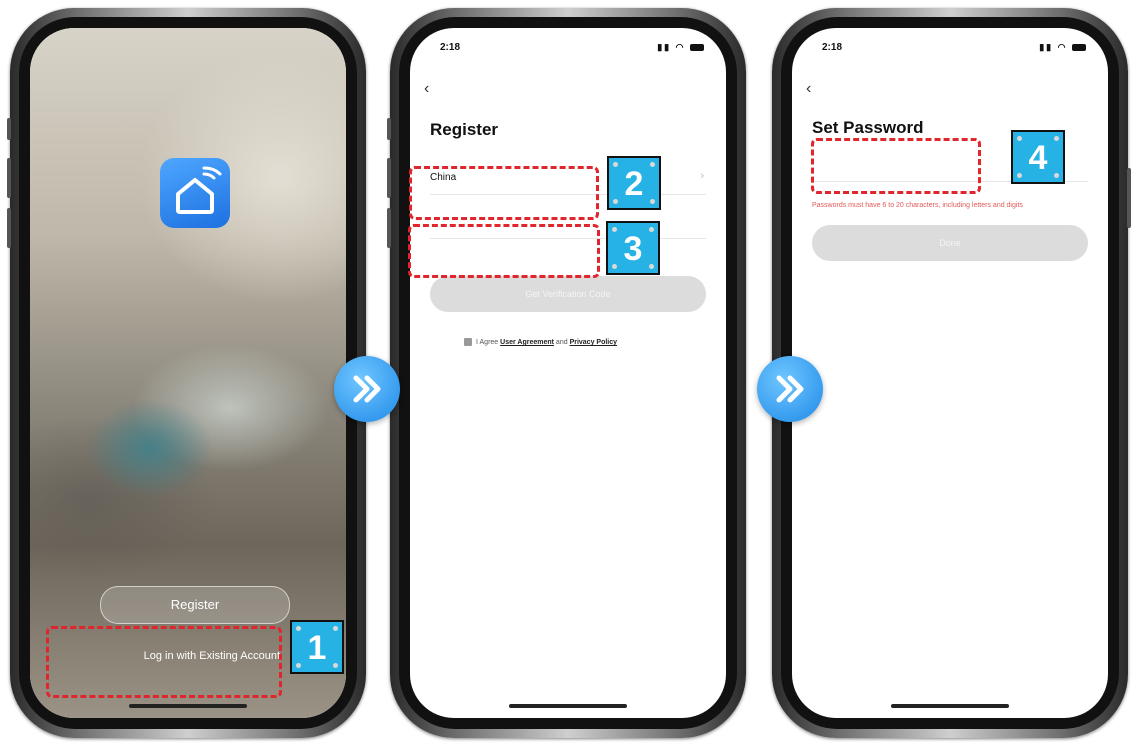  Describe the element at coordinates (568, 294) in the screenshot. I see `get-verification-code-button: Get Verification Code` at that location.